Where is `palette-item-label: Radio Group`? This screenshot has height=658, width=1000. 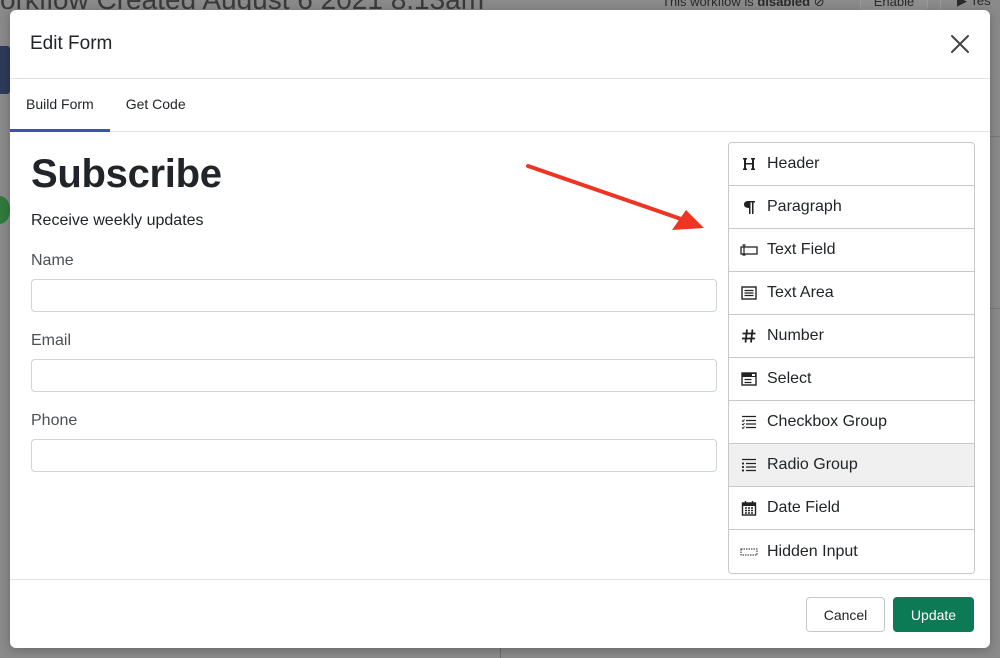 palette-item-label: Radio Group is located at coordinates (812, 464).